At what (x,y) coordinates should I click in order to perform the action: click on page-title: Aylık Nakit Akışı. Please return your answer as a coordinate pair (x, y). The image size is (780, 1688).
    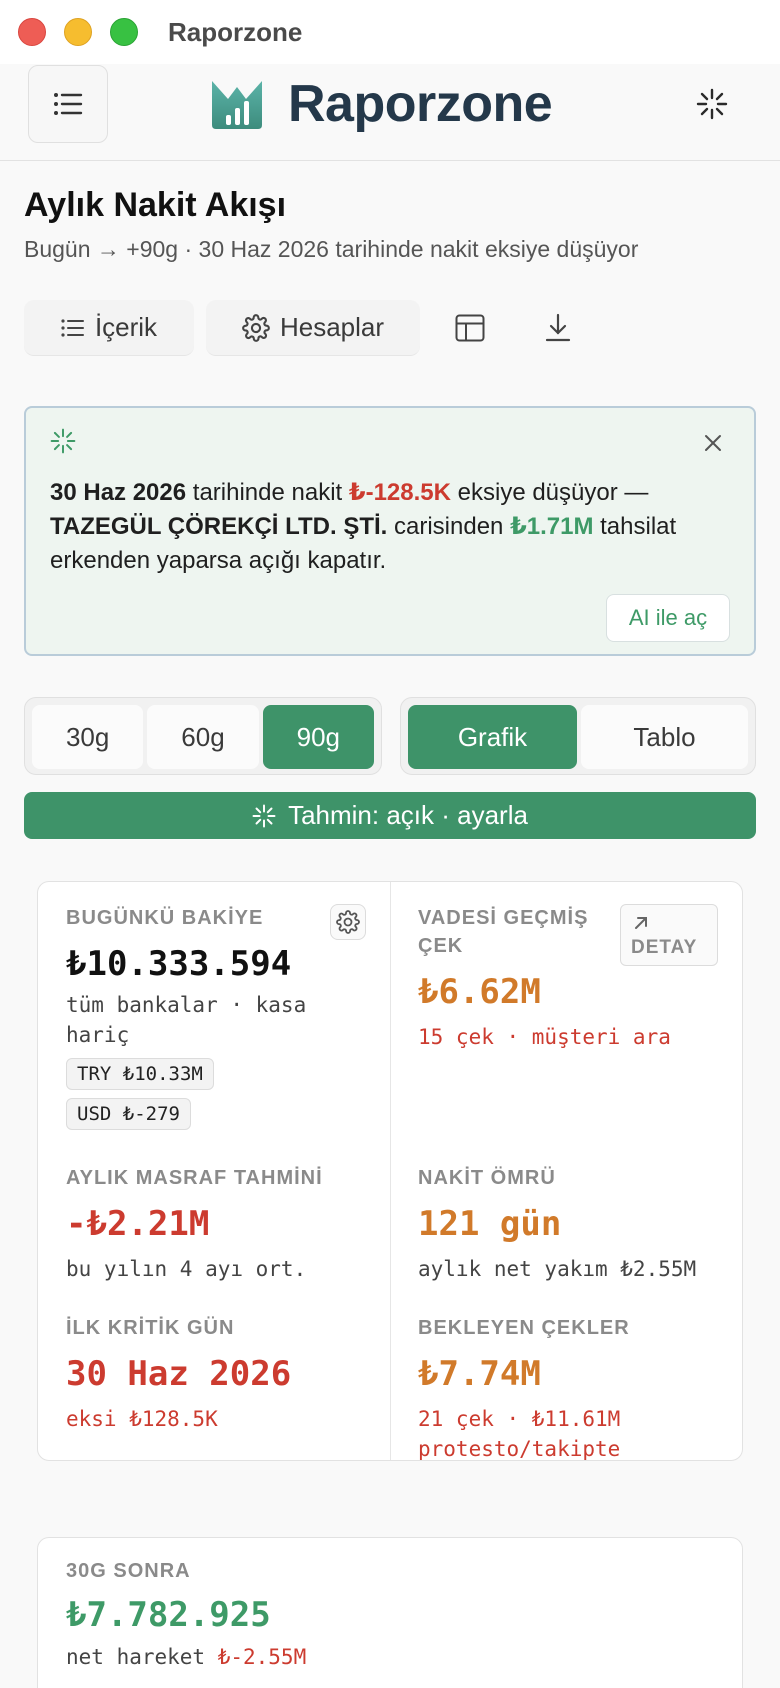
    Looking at the image, I should click on (155, 205).